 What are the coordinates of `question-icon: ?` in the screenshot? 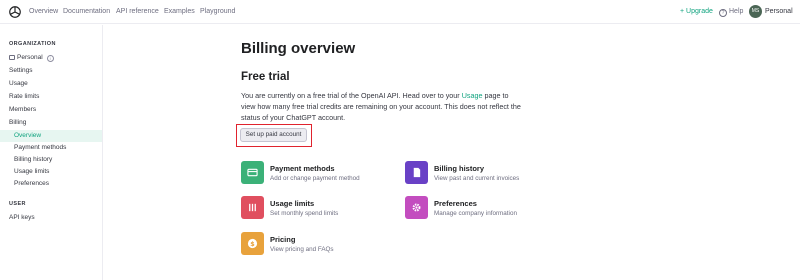 It's located at (723, 13).